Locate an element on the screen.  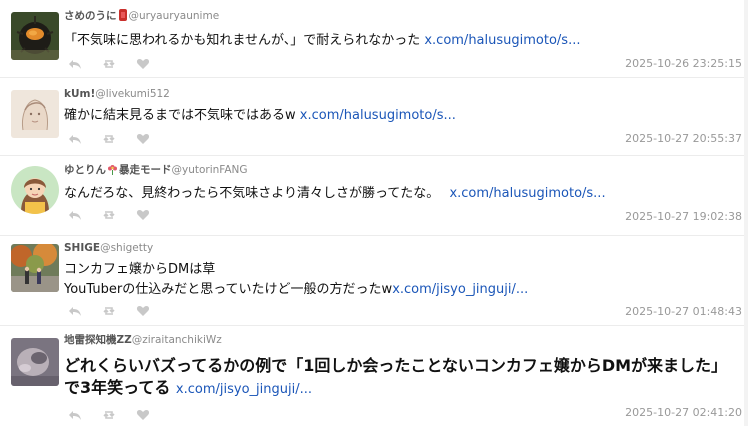
tweet-header: ゆとりん 暴走モード@yutorinFANG is located at coordinates (156, 170).